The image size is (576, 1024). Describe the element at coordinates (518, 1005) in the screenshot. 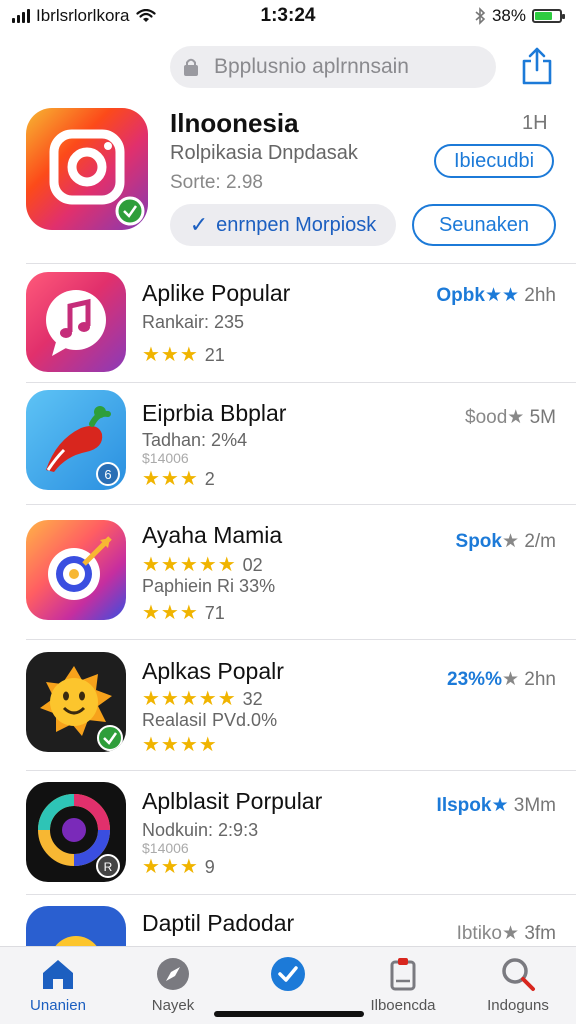

I see `tab-label: Indoguns` at that location.